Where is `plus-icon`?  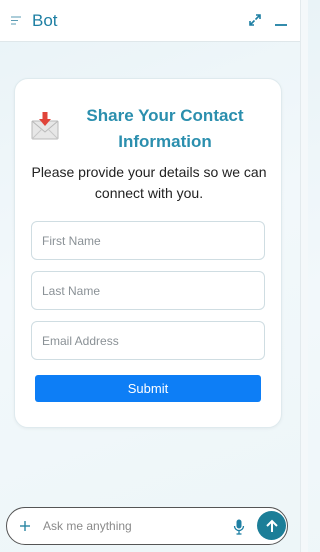 plus-icon is located at coordinates (25, 526).